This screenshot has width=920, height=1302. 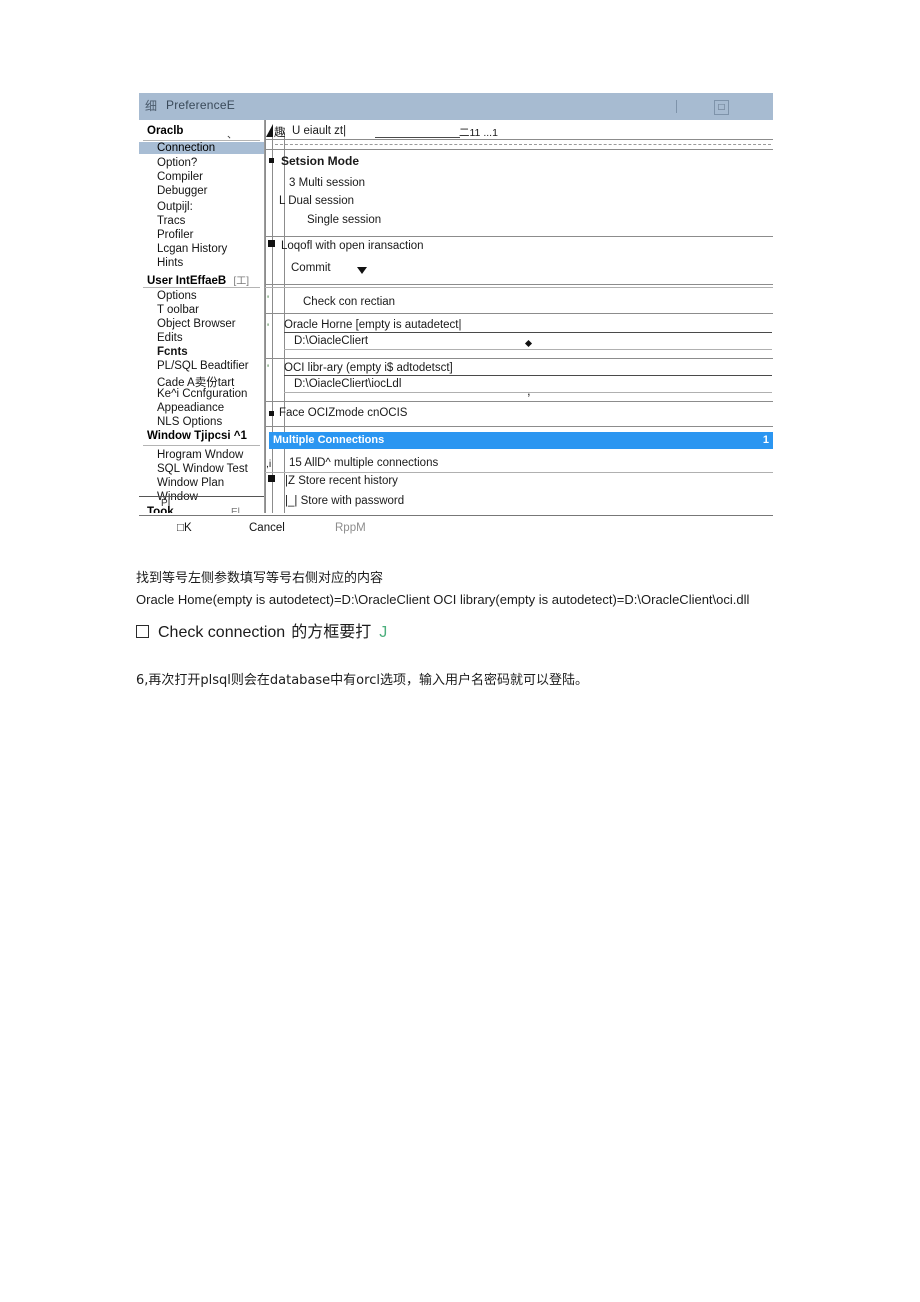 I want to click on dropdown-marker-icon-2: ,, so click(x=529, y=390).